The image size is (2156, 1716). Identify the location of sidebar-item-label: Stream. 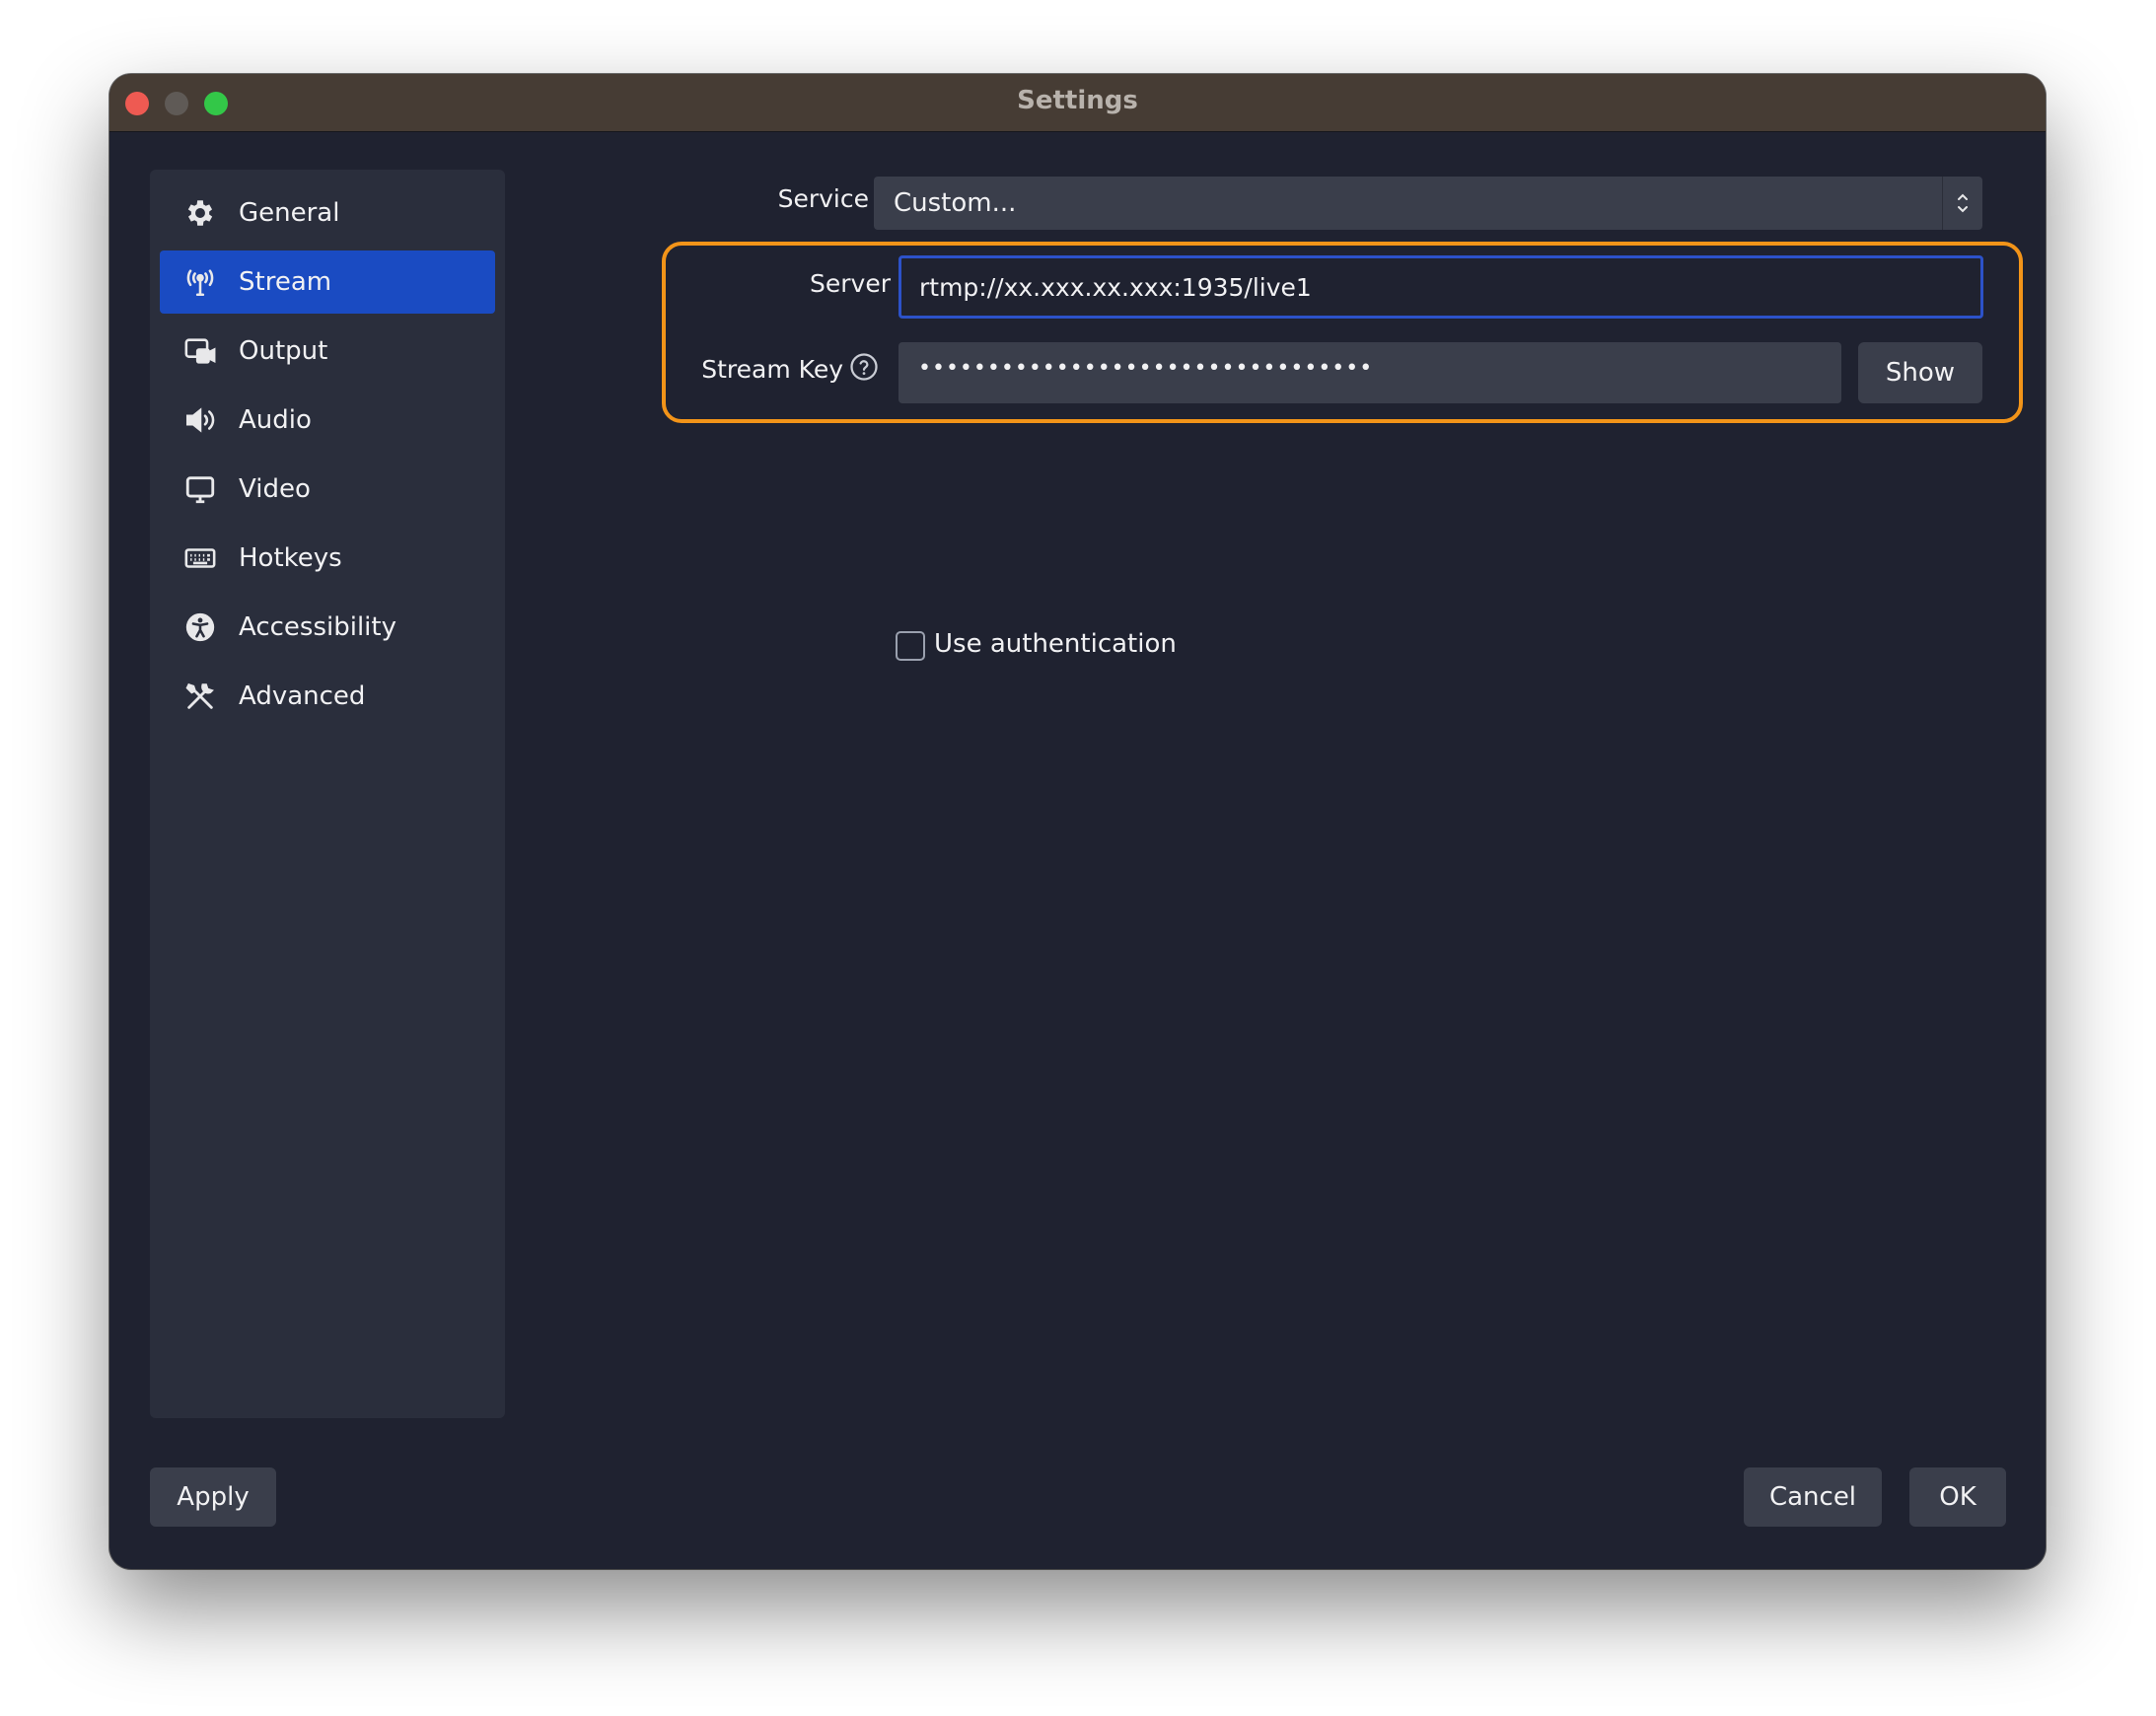
(285, 282).